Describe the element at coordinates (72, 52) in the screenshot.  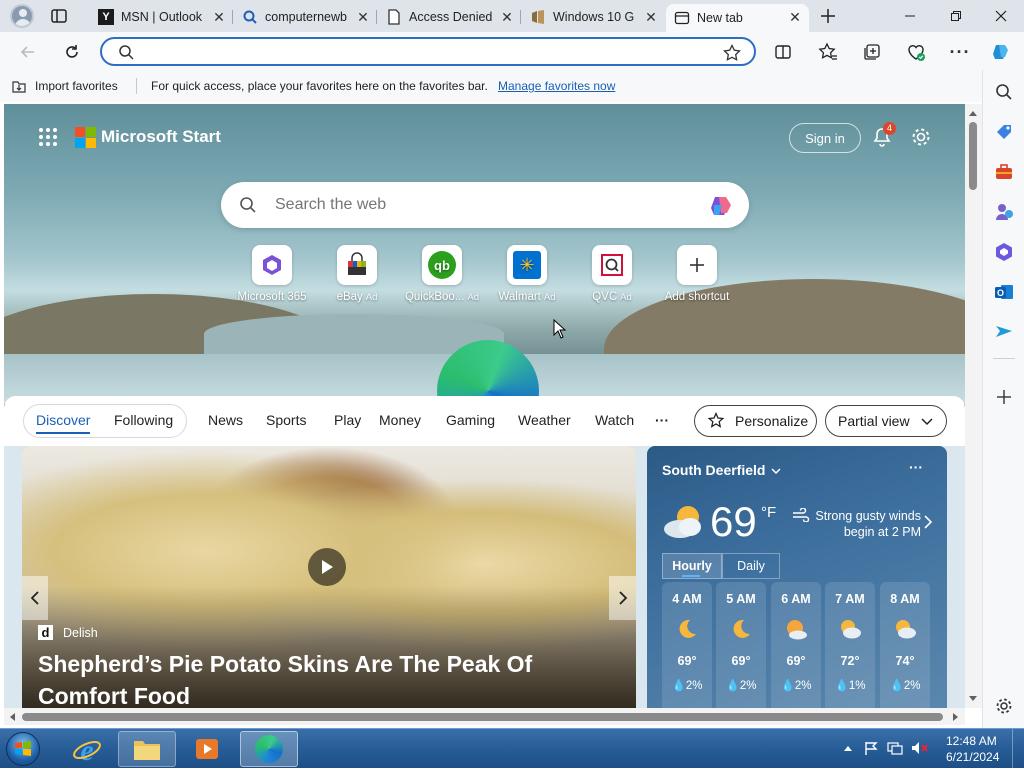
I see `refresh-icon` at that location.